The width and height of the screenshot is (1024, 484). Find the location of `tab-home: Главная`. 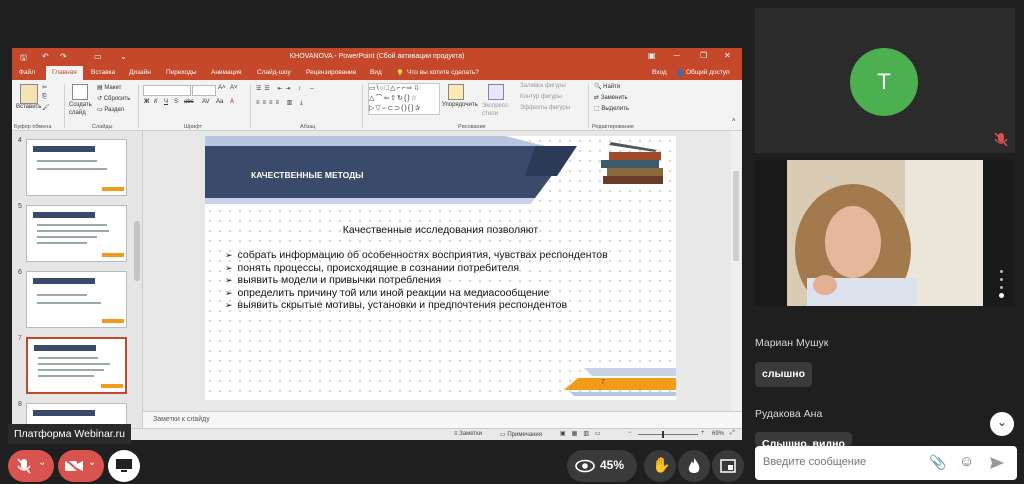

tab-home: Главная is located at coordinates (64, 73).